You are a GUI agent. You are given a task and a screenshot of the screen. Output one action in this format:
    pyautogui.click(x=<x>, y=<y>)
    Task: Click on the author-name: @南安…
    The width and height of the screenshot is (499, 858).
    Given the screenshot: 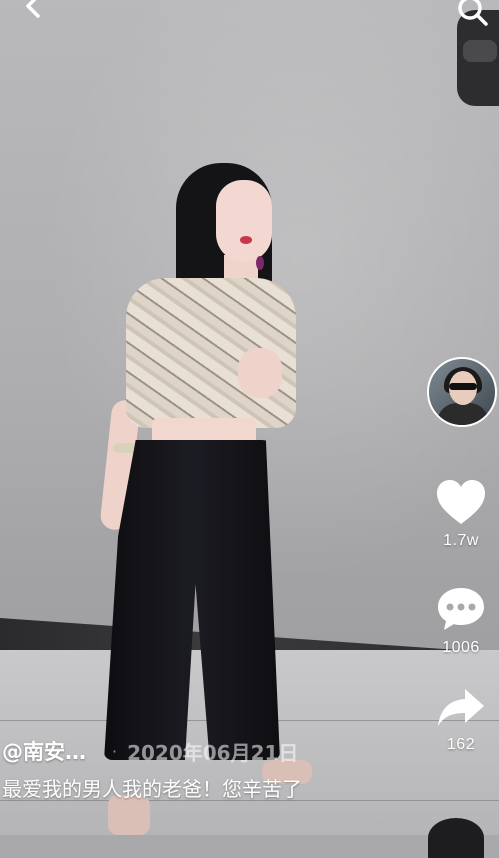 What is the action you would take?
    pyautogui.click(x=44, y=751)
    